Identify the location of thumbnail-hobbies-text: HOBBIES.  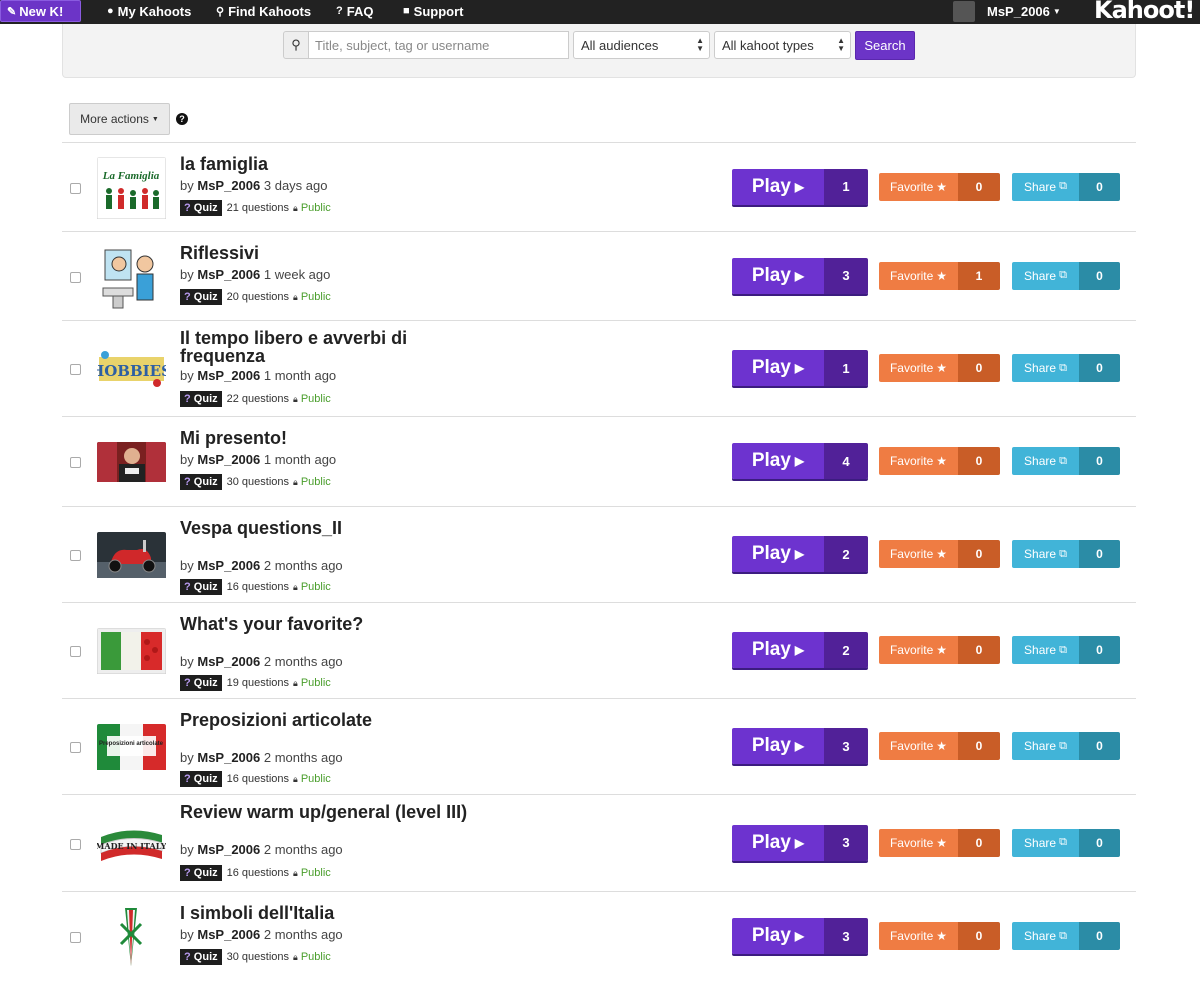
(131, 371).